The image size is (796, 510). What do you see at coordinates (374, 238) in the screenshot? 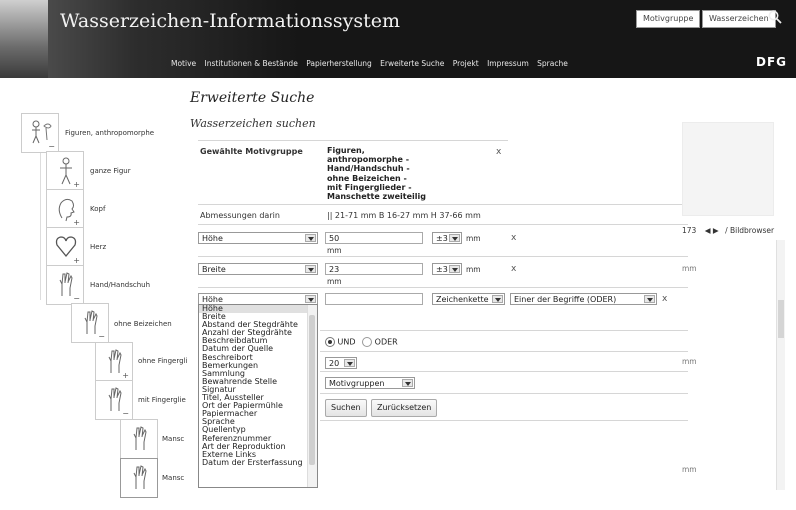
I see `height-value-input: 50` at bounding box center [374, 238].